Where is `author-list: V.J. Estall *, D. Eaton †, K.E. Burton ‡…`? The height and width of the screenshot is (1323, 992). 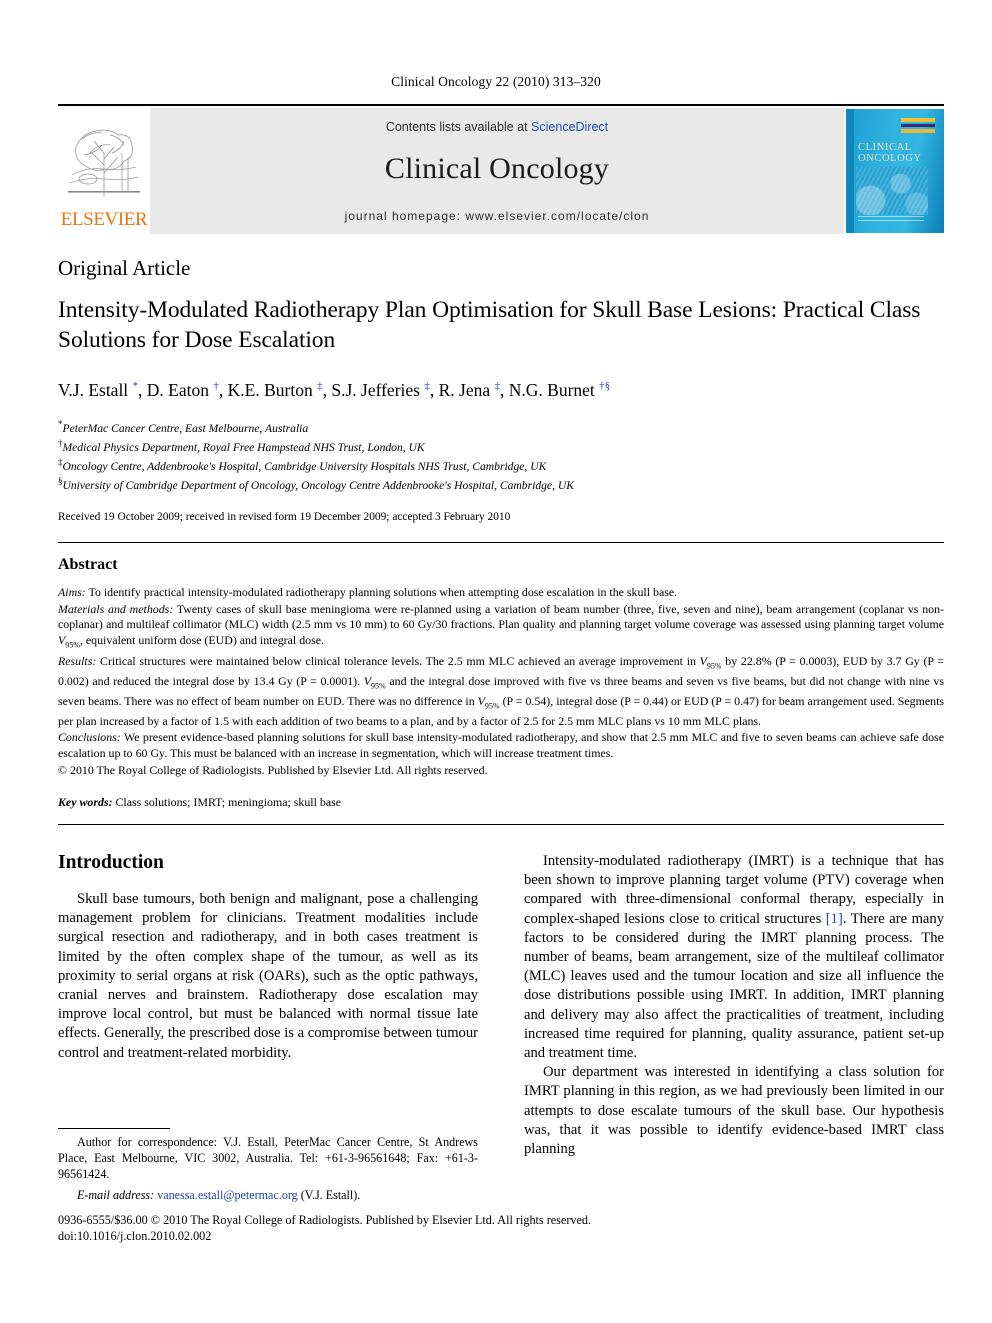 author-list: V.J. Estall *, D. Eaton †, K.E. Burton ‡… is located at coordinates (334, 389).